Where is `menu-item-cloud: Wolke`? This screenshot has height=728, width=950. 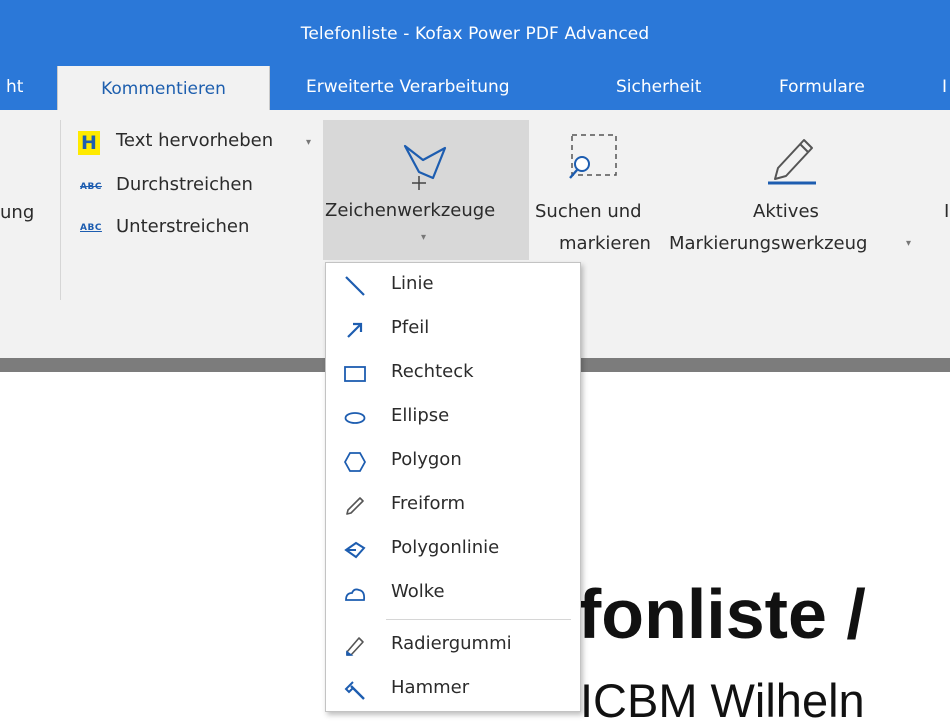 menu-item-cloud: Wolke is located at coordinates (453, 593).